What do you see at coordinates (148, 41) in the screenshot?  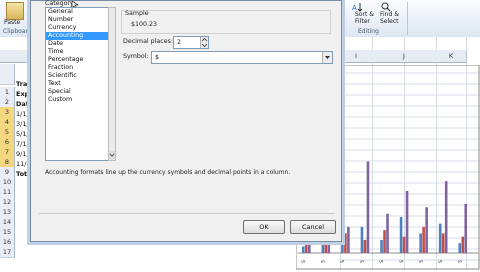 I see `decimal-places-label: Decimal places:` at bounding box center [148, 41].